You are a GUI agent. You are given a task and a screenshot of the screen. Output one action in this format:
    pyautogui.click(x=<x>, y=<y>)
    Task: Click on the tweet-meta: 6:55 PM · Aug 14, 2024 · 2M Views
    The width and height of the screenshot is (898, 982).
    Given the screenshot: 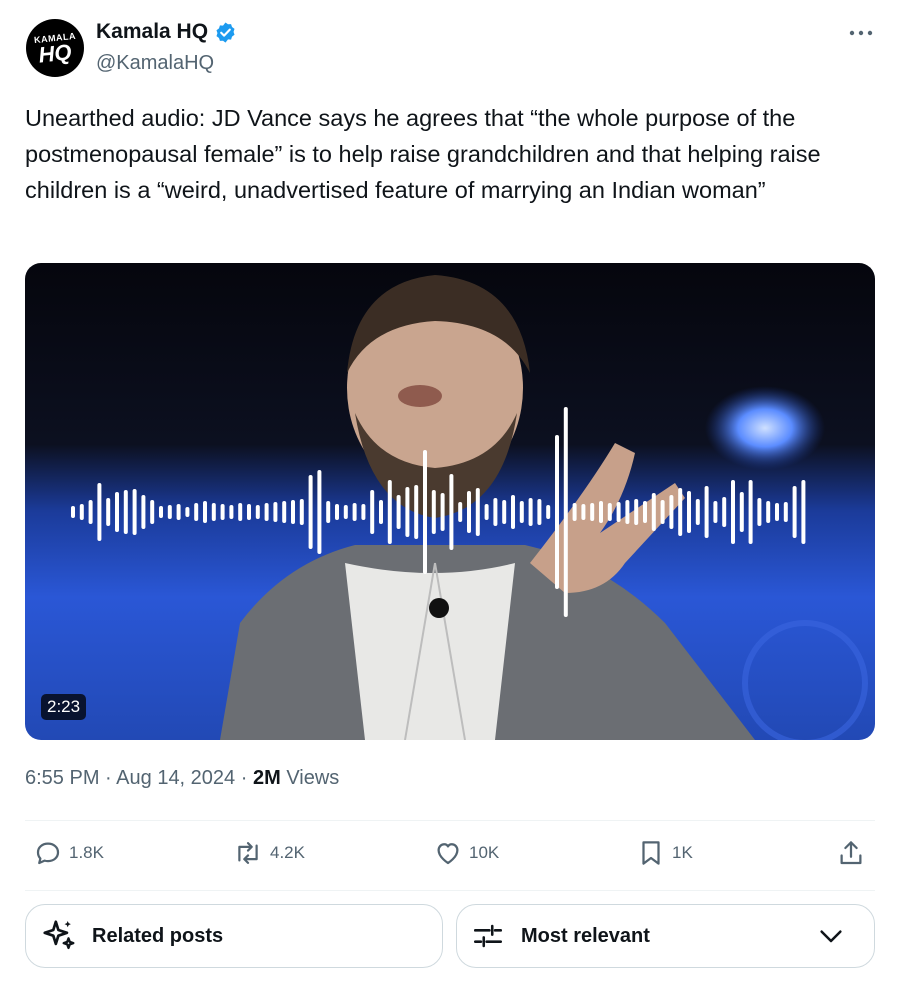 What is the action you would take?
    pyautogui.click(x=182, y=778)
    